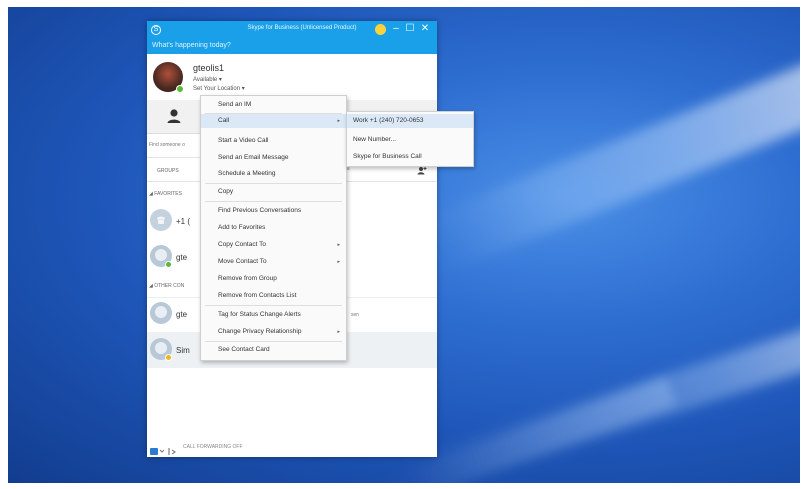 This screenshot has height=489, width=806. I want to click on menu-item-send-email: Send an Email Message, so click(273, 158).